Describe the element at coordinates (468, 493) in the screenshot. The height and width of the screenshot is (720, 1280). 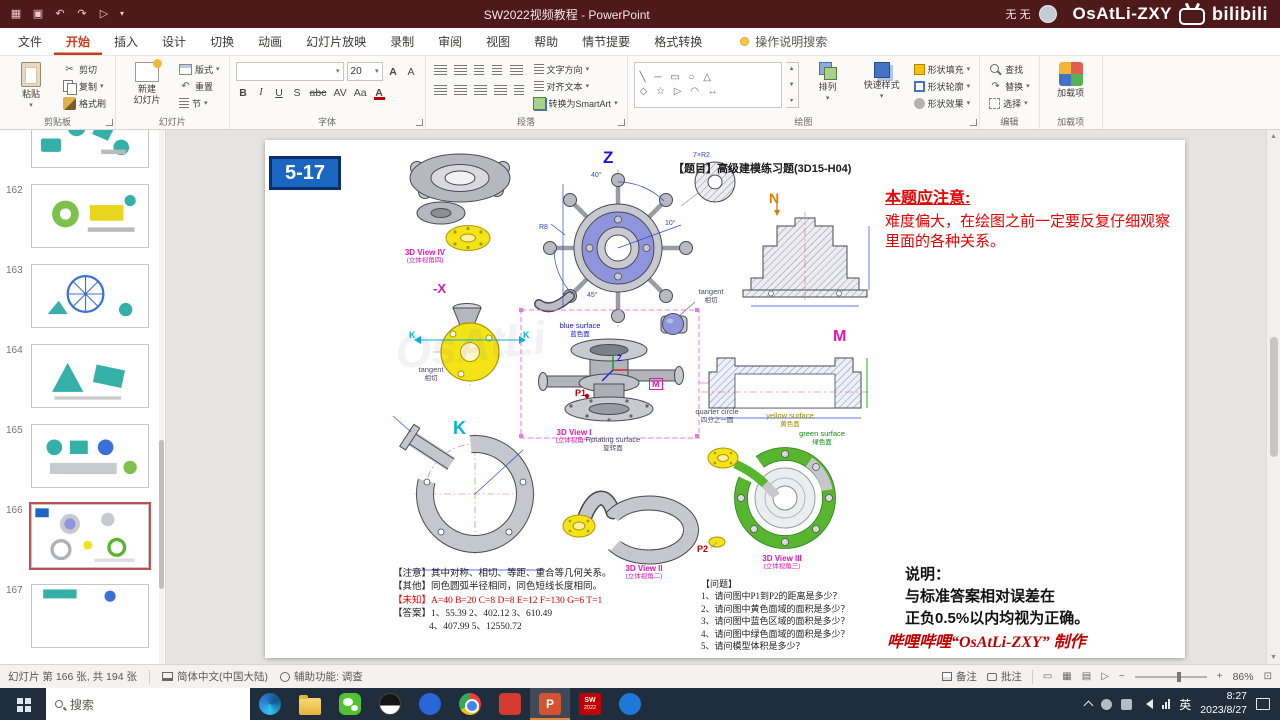
I see `c-pipe-drawing` at that location.